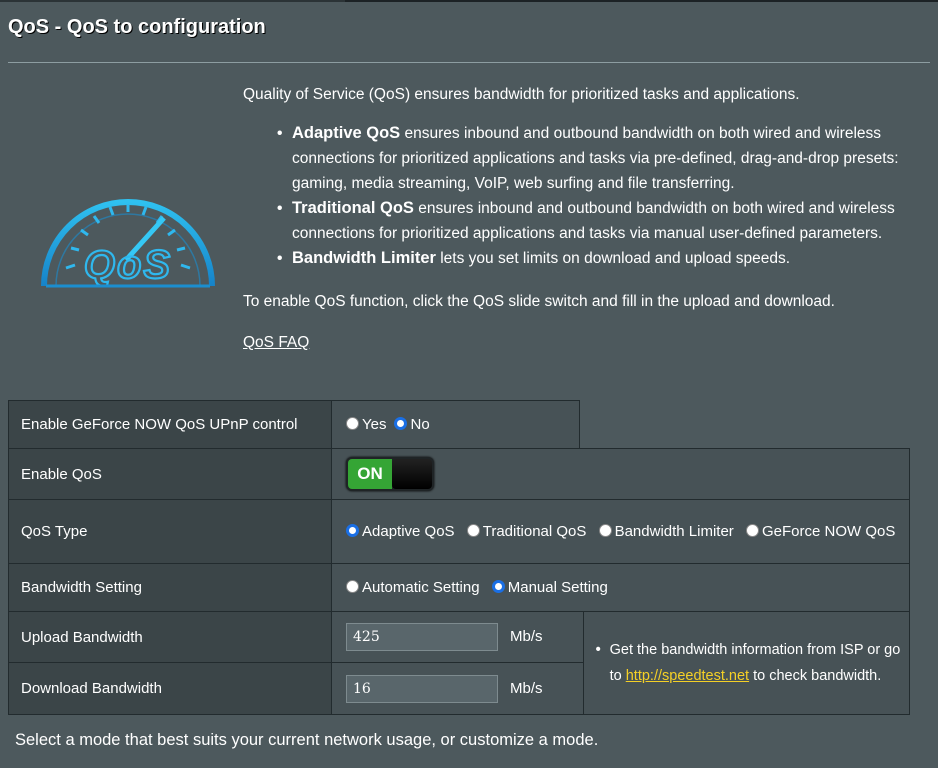 The width and height of the screenshot is (938, 768). Describe the element at coordinates (422, 637) in the screenshot. I see `upload-bandwidth-input` at that location.